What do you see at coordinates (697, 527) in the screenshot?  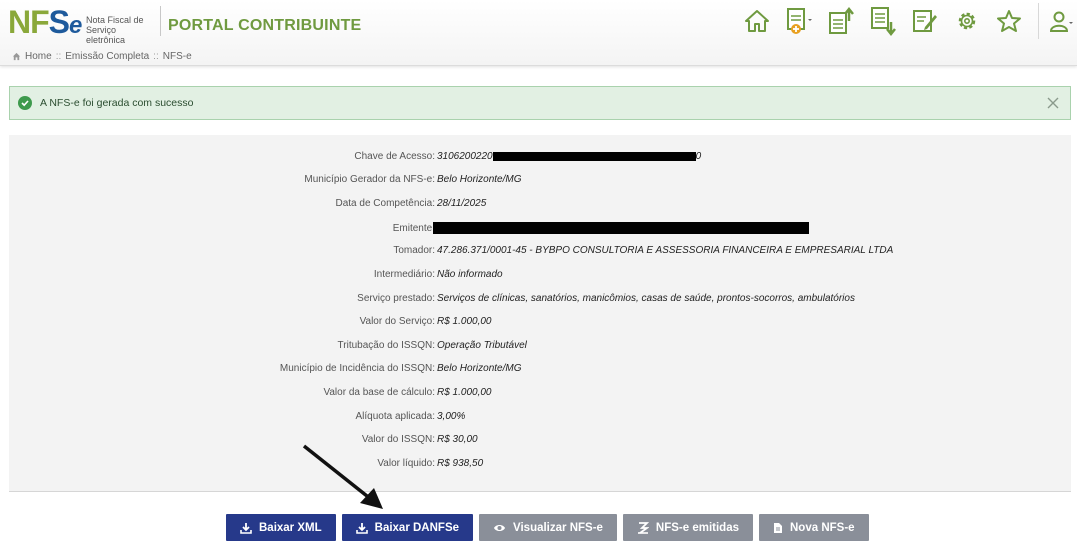 I see `nfse-emitidas-label: NFS-e emitidas` at bounding box center [697, 527].